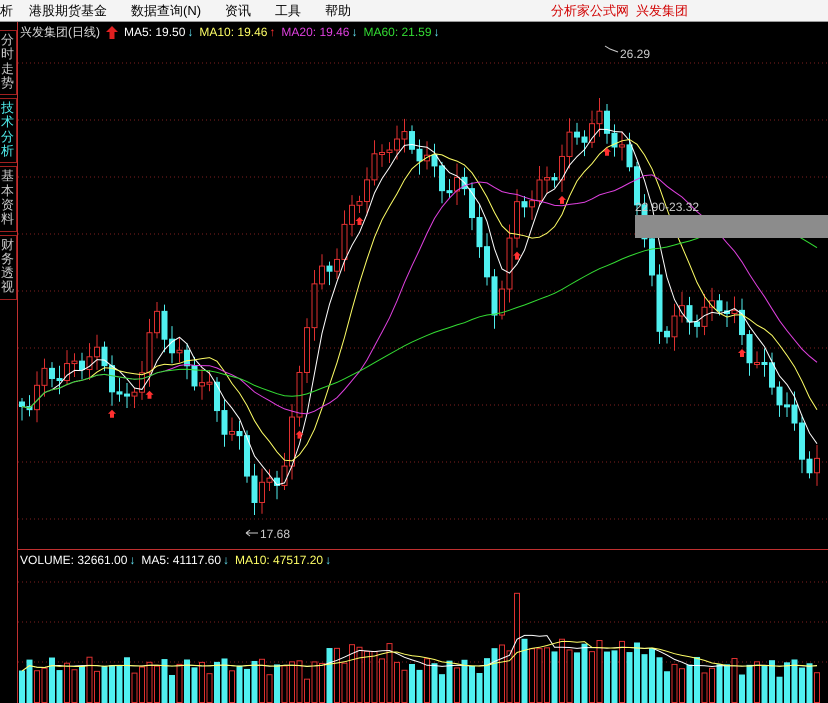 The height and width of the screenshot is (703, 828). What do you see at coordinates (338, 11) in the screenshot?
I see `menu-item: 帮助` at bounding box center [338, 11].